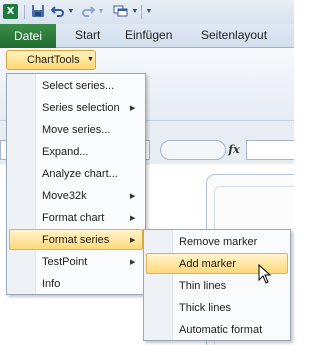 The width and height of the screenshot is (320, 345). Describe the element at coordinates (51, 284) in the screenshot. I see `menu-item-label: Info` at that location.